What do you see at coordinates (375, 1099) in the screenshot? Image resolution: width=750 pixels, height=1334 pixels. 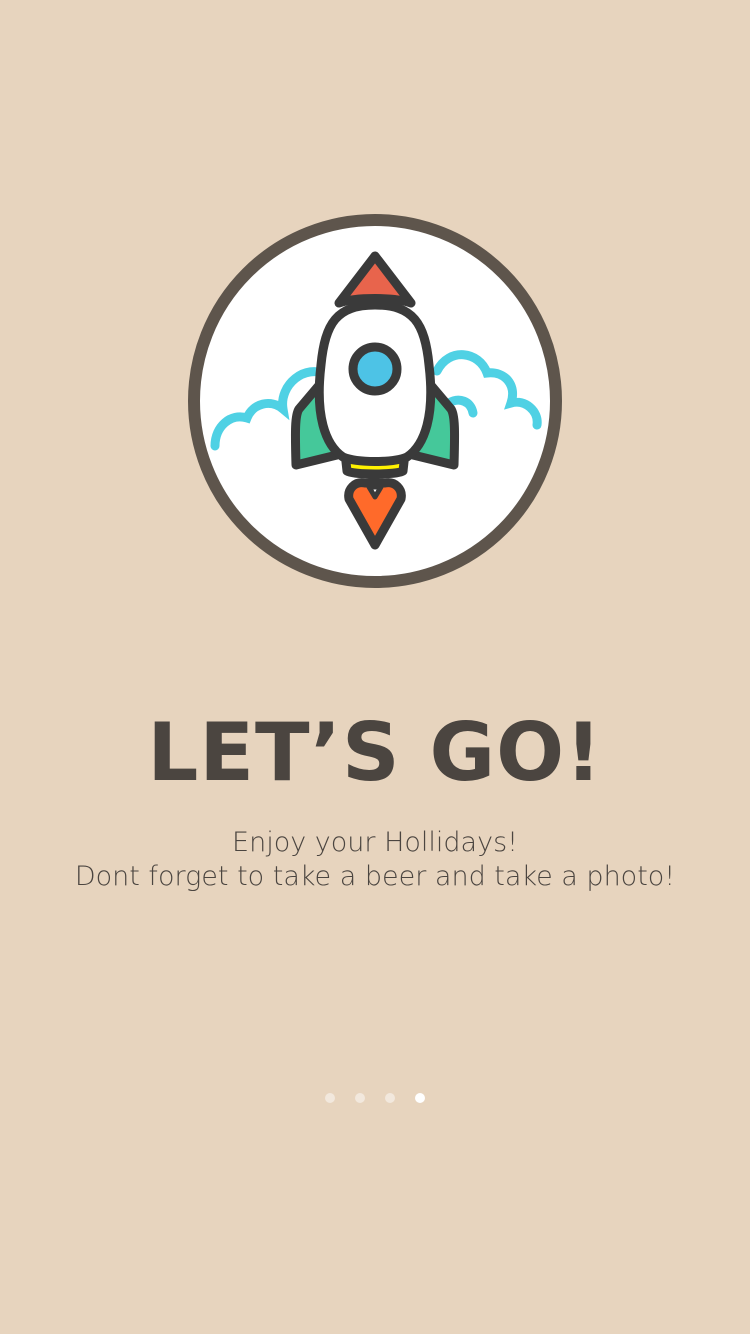 I see `page-indicator` at bounding box center [375, 1099].